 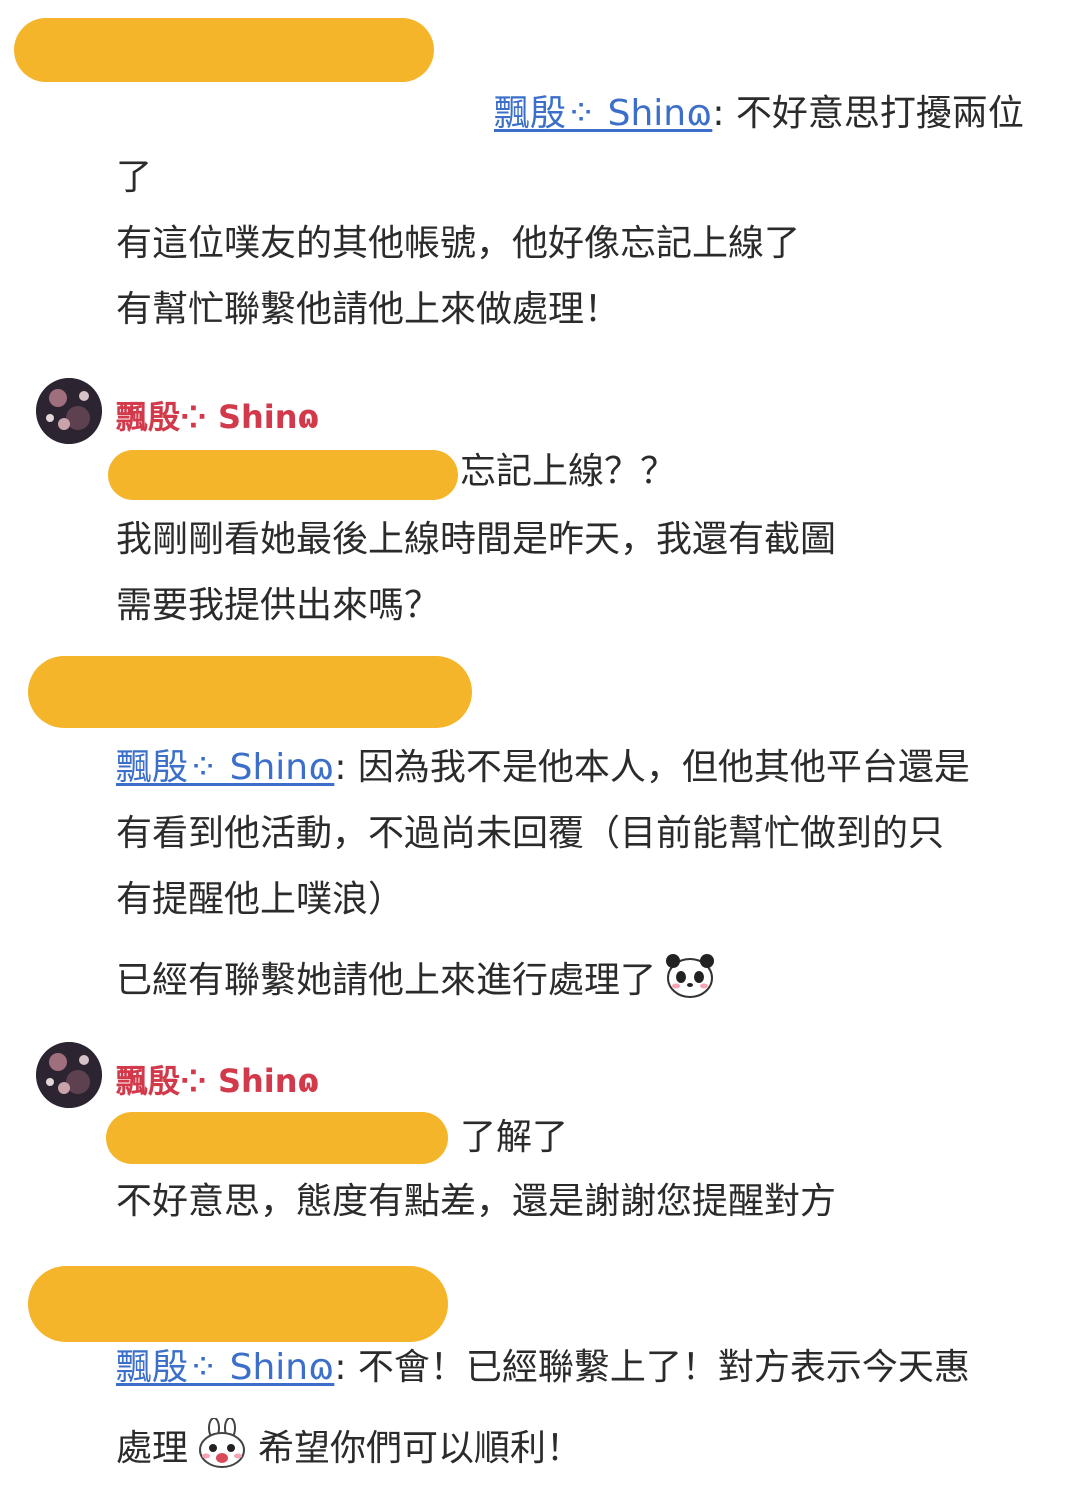 I want to click on message-line: 飄殷⁘ Shinɷ: 不會！已經聯繫上了！對方表示今天惠, so click(x=543, y=1367).